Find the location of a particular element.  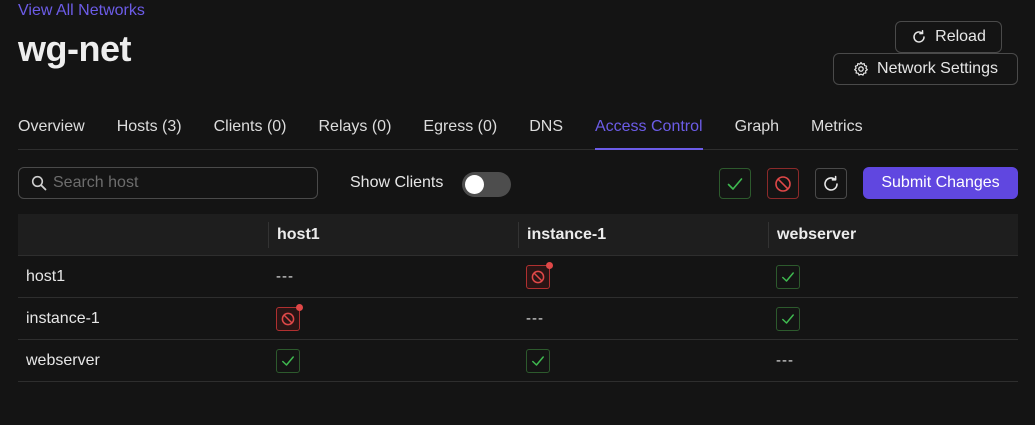

column-header: host1 is located at coordinates (393, 234).